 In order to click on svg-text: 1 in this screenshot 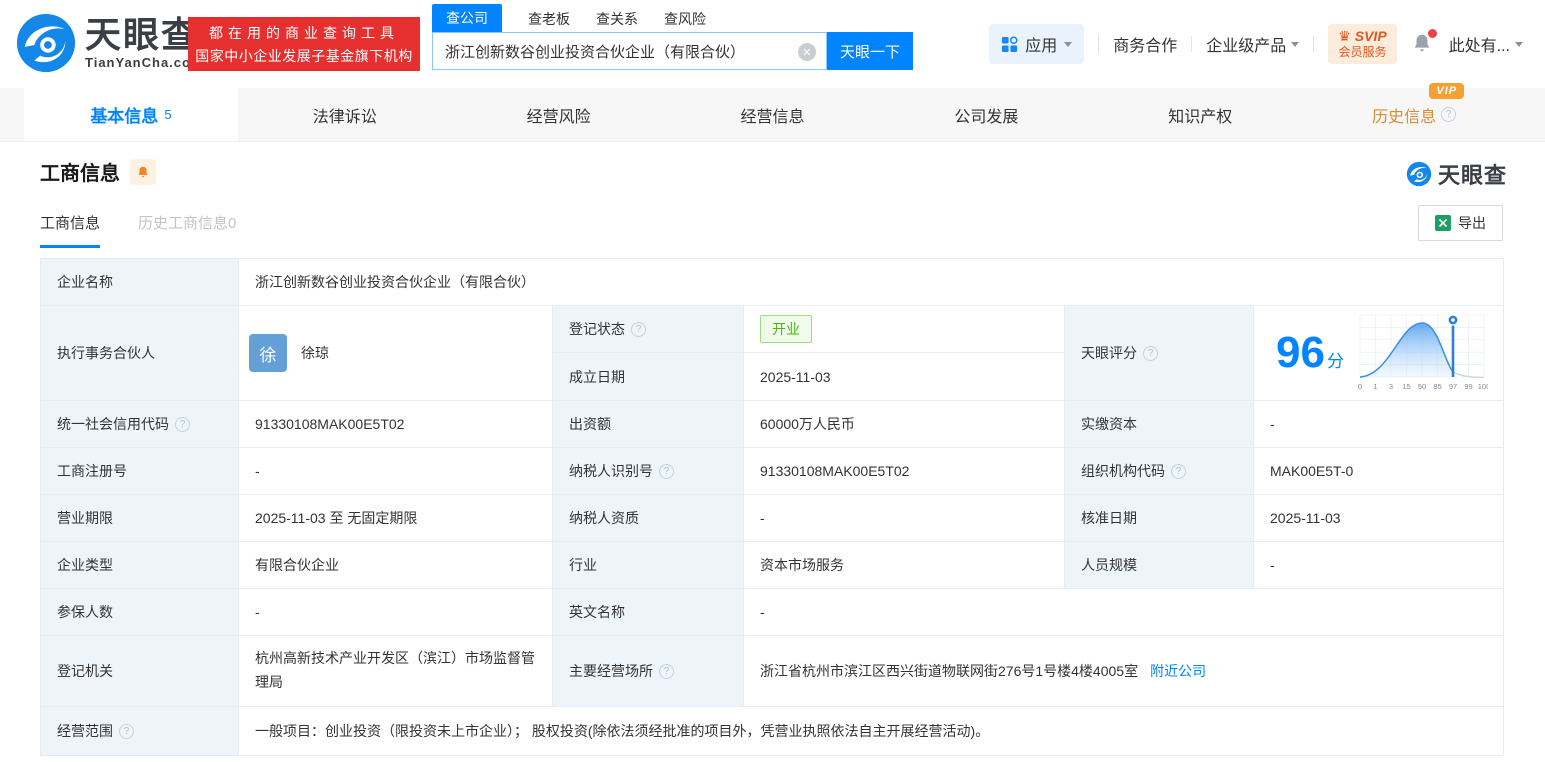, I will do `click(1375, 386)`.